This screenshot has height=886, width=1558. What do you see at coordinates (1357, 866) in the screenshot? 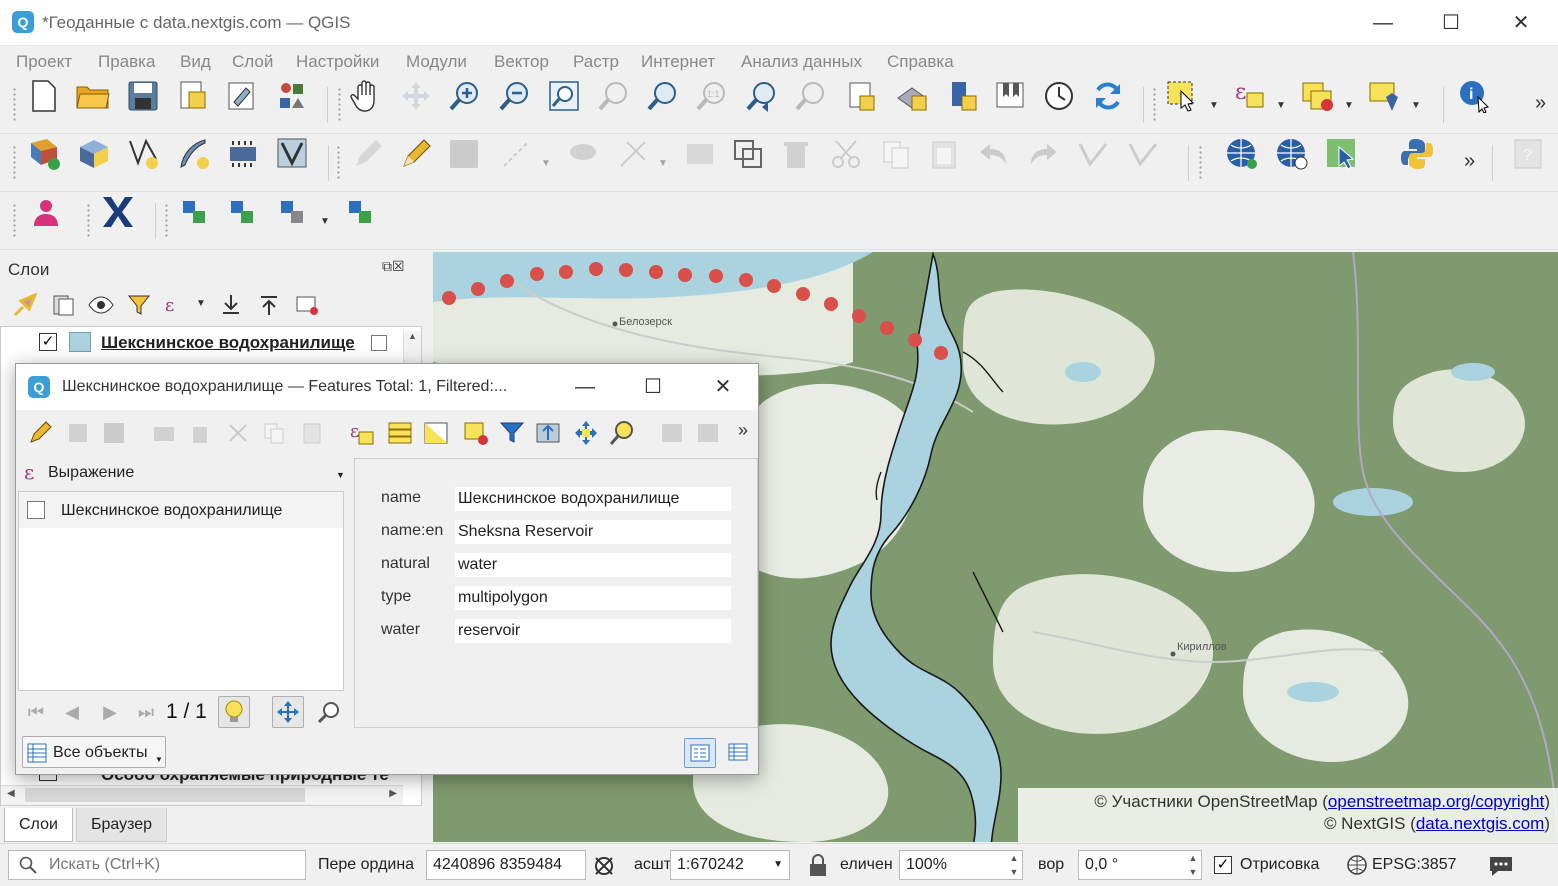
I see `crs-globe-icon` at bounding box center [1357, 866].